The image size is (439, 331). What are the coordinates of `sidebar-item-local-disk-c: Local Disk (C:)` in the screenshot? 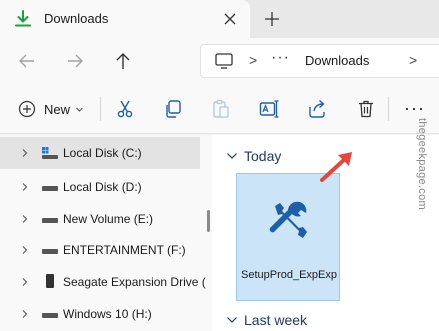 It's located at (100, 153).